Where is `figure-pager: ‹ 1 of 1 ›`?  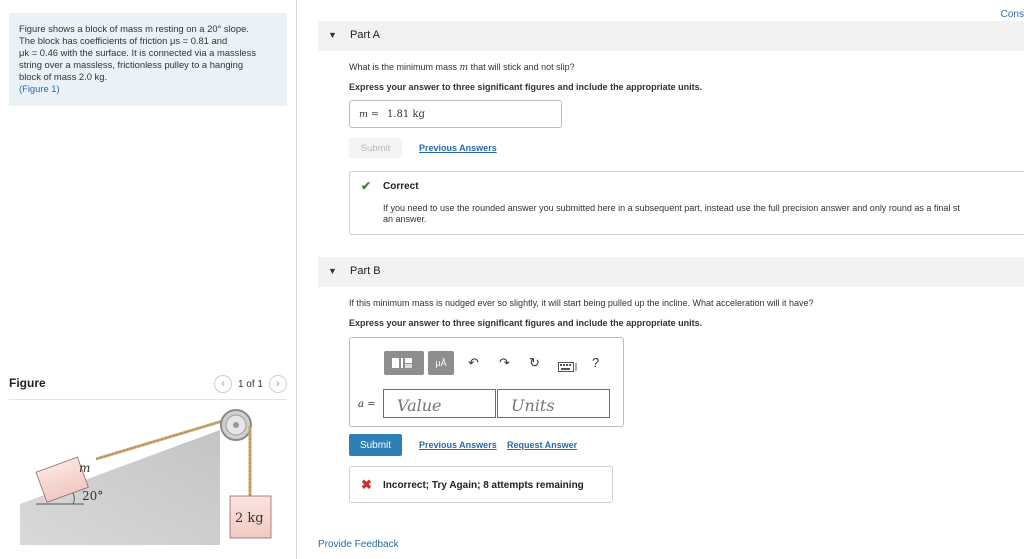 figure-pager: ‹ 1 of 1 › is located at coordinates (250, 384).